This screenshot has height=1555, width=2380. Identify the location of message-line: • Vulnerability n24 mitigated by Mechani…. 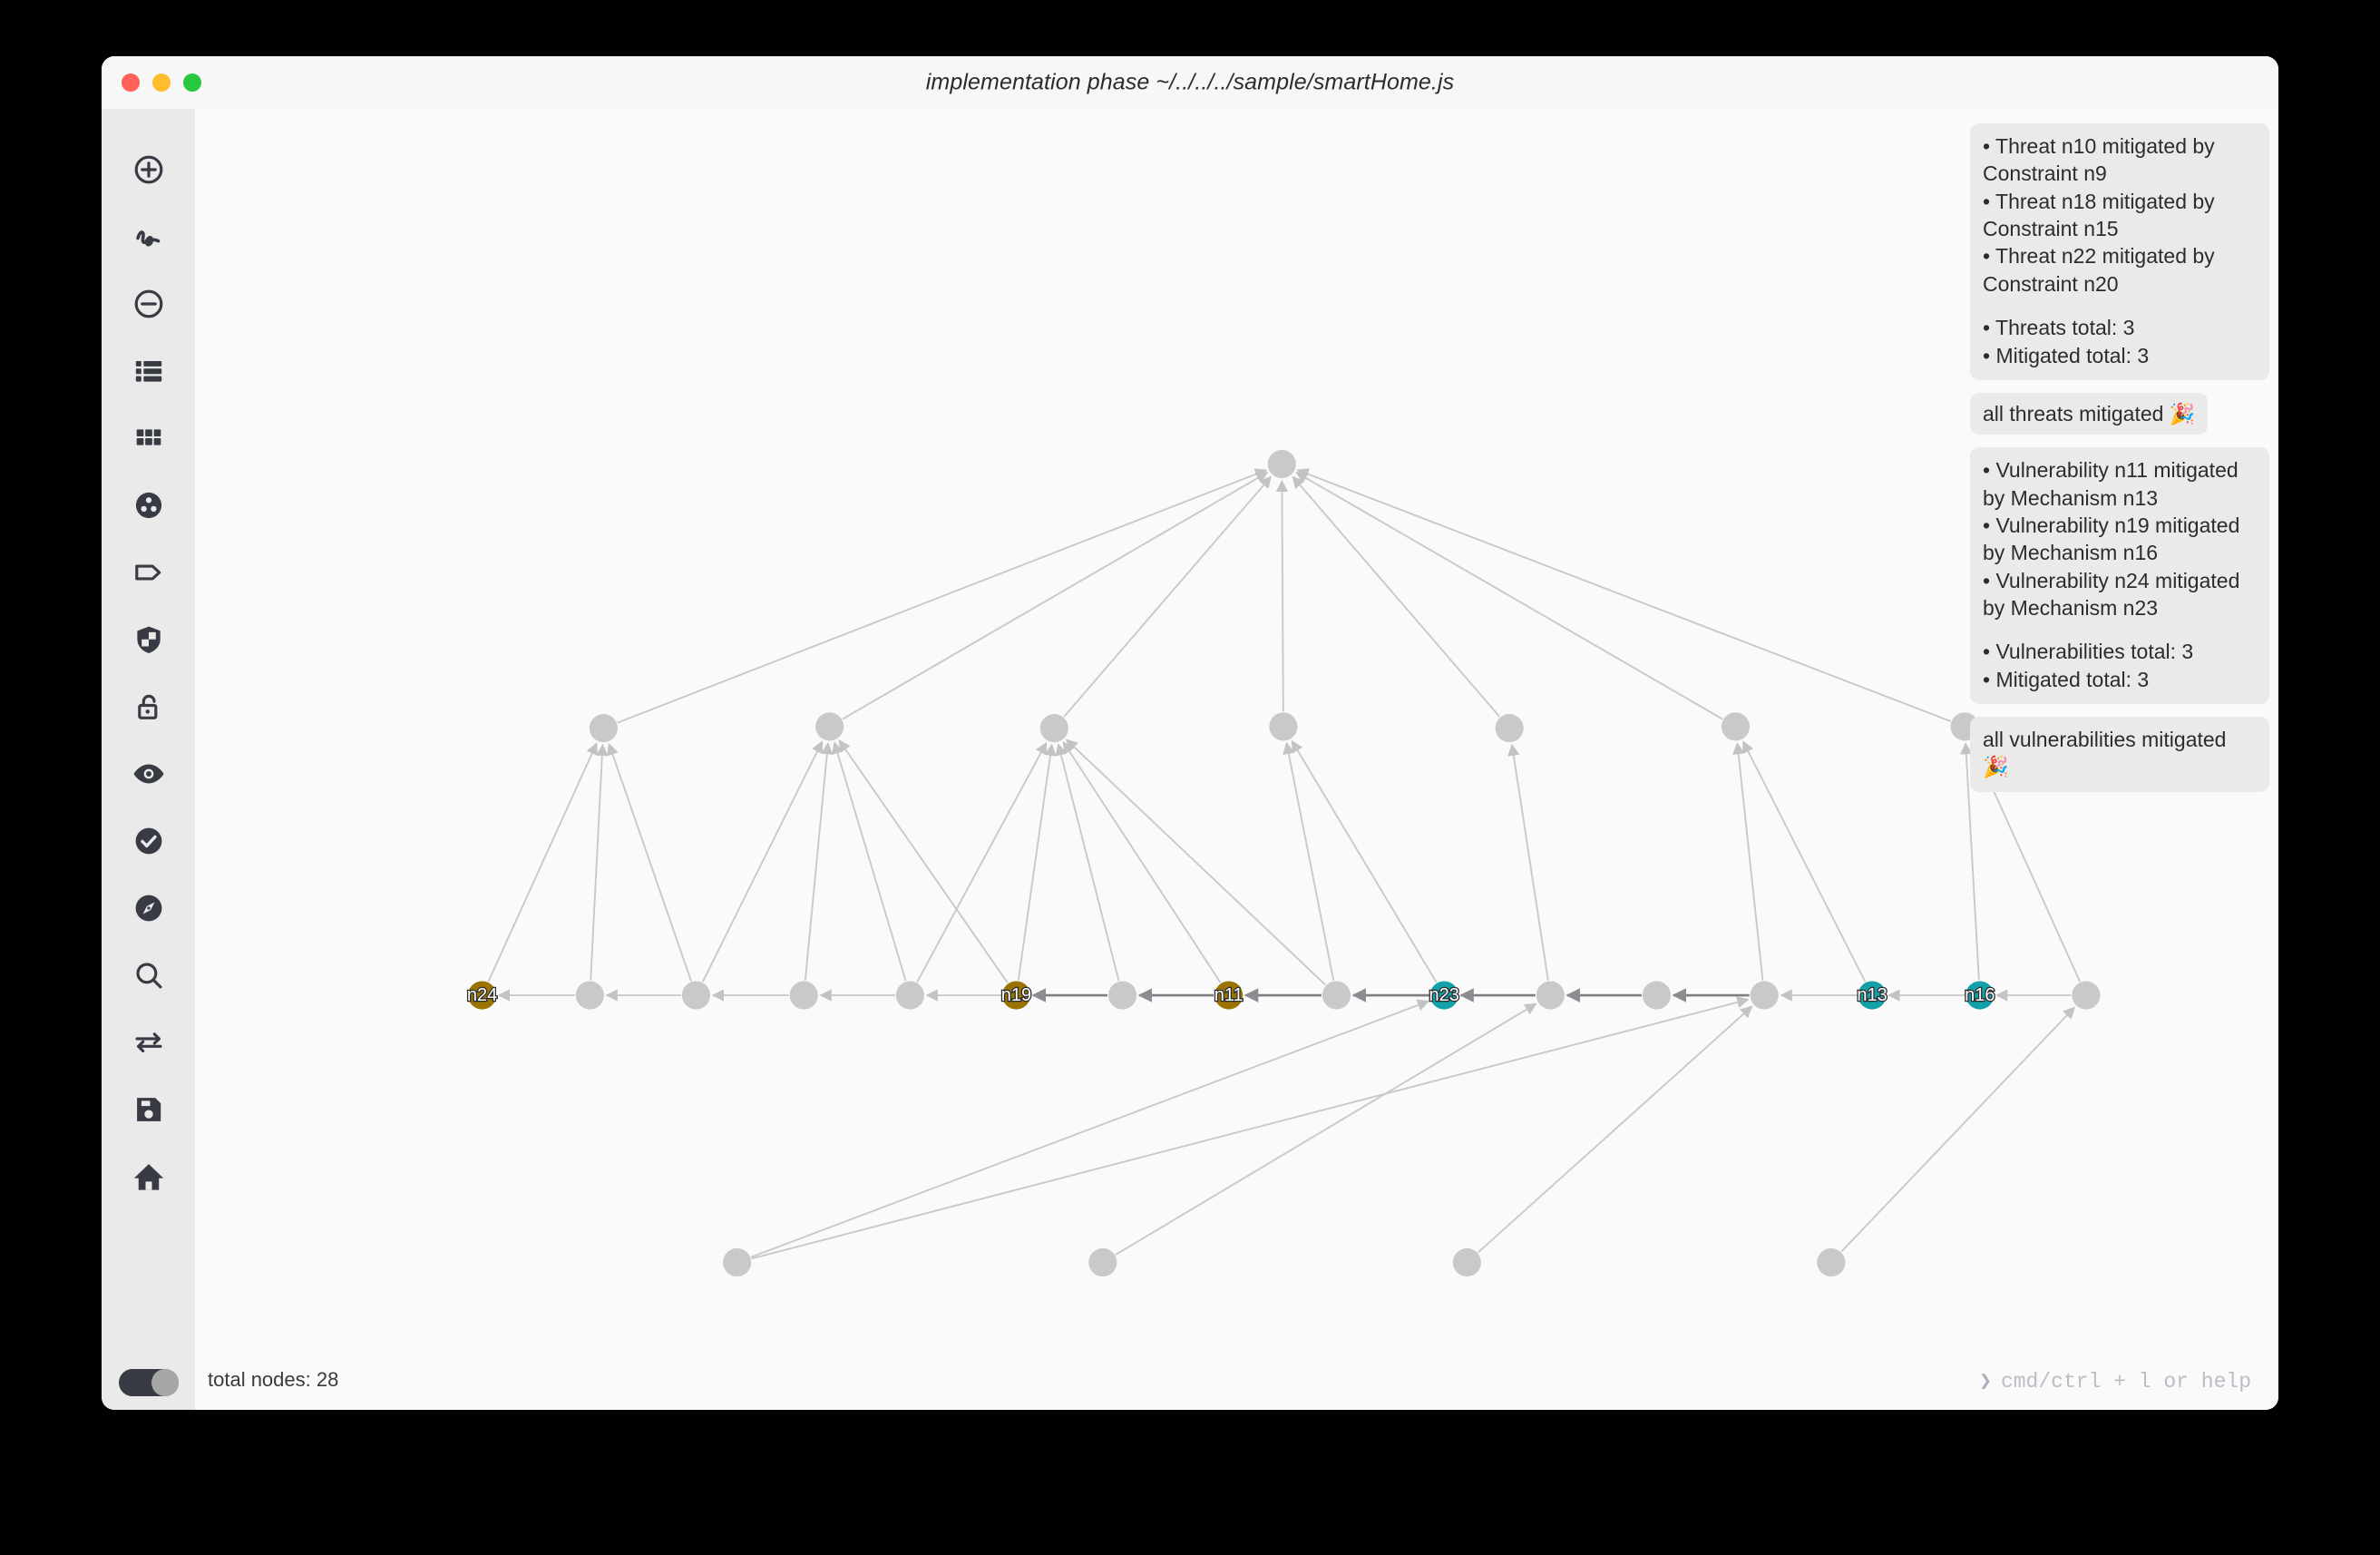
(2111, 594).